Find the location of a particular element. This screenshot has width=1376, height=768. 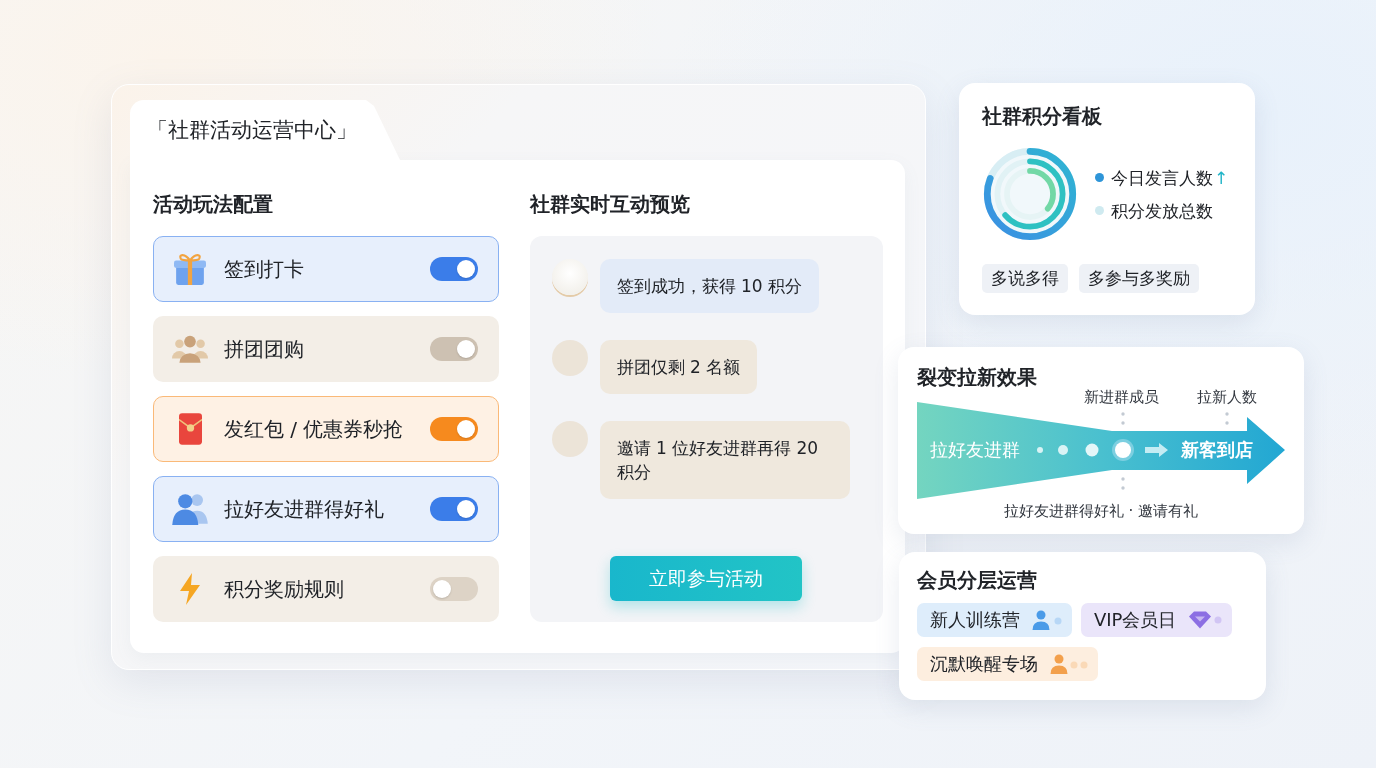

two-people-icon is located at coordinates (190, 509).